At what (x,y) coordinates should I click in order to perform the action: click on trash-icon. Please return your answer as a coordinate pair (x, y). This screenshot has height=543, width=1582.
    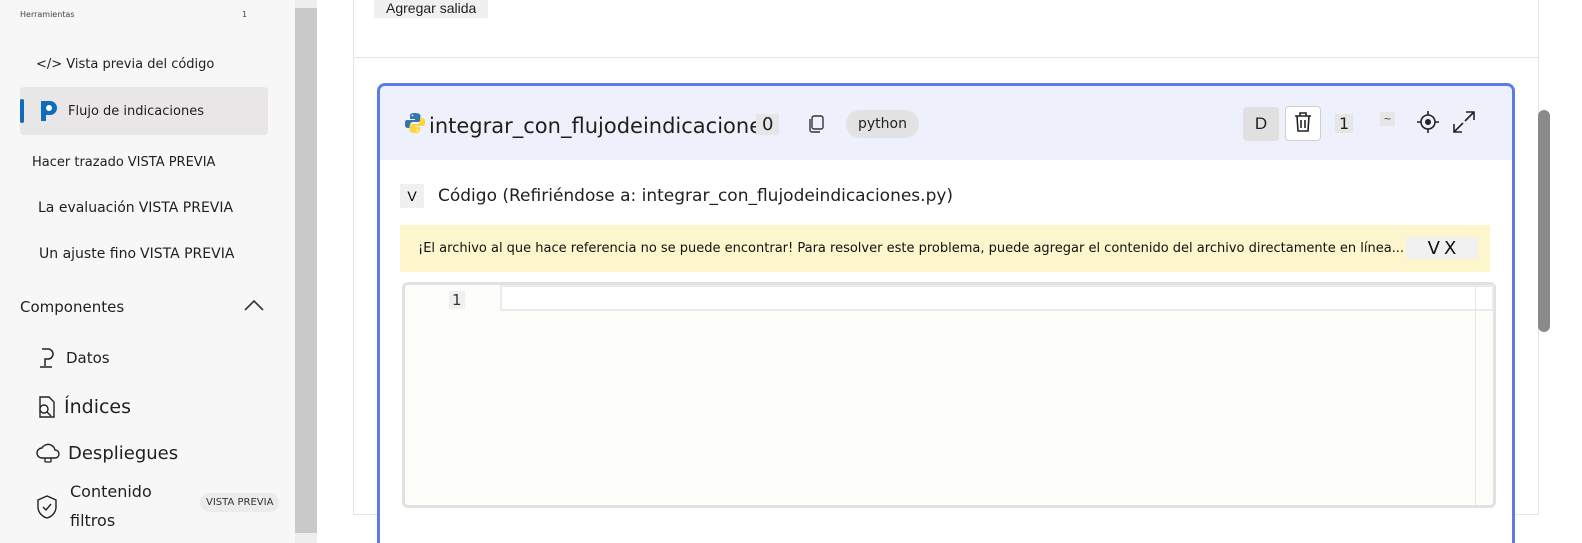
    Looking at the image, I should click on (1303, 124).